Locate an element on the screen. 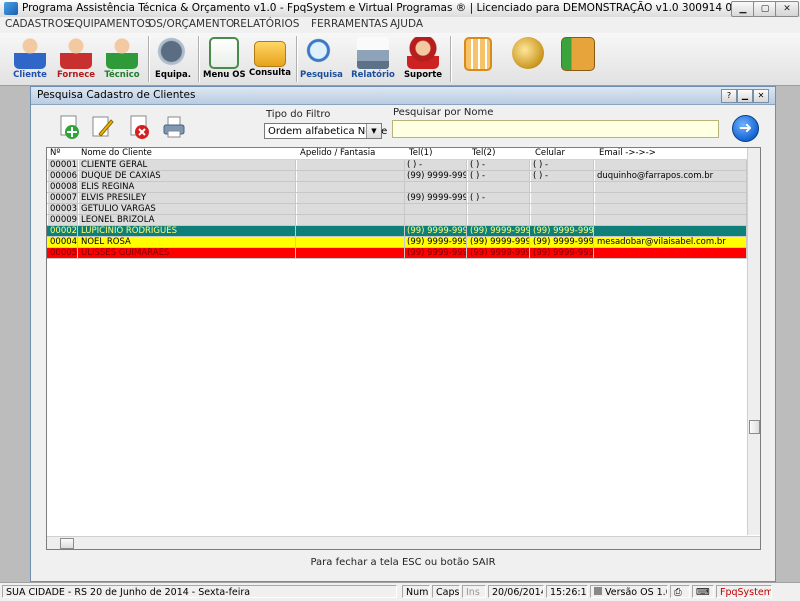  dialog-close-button: ✕ is located at coordinates (761, 96).